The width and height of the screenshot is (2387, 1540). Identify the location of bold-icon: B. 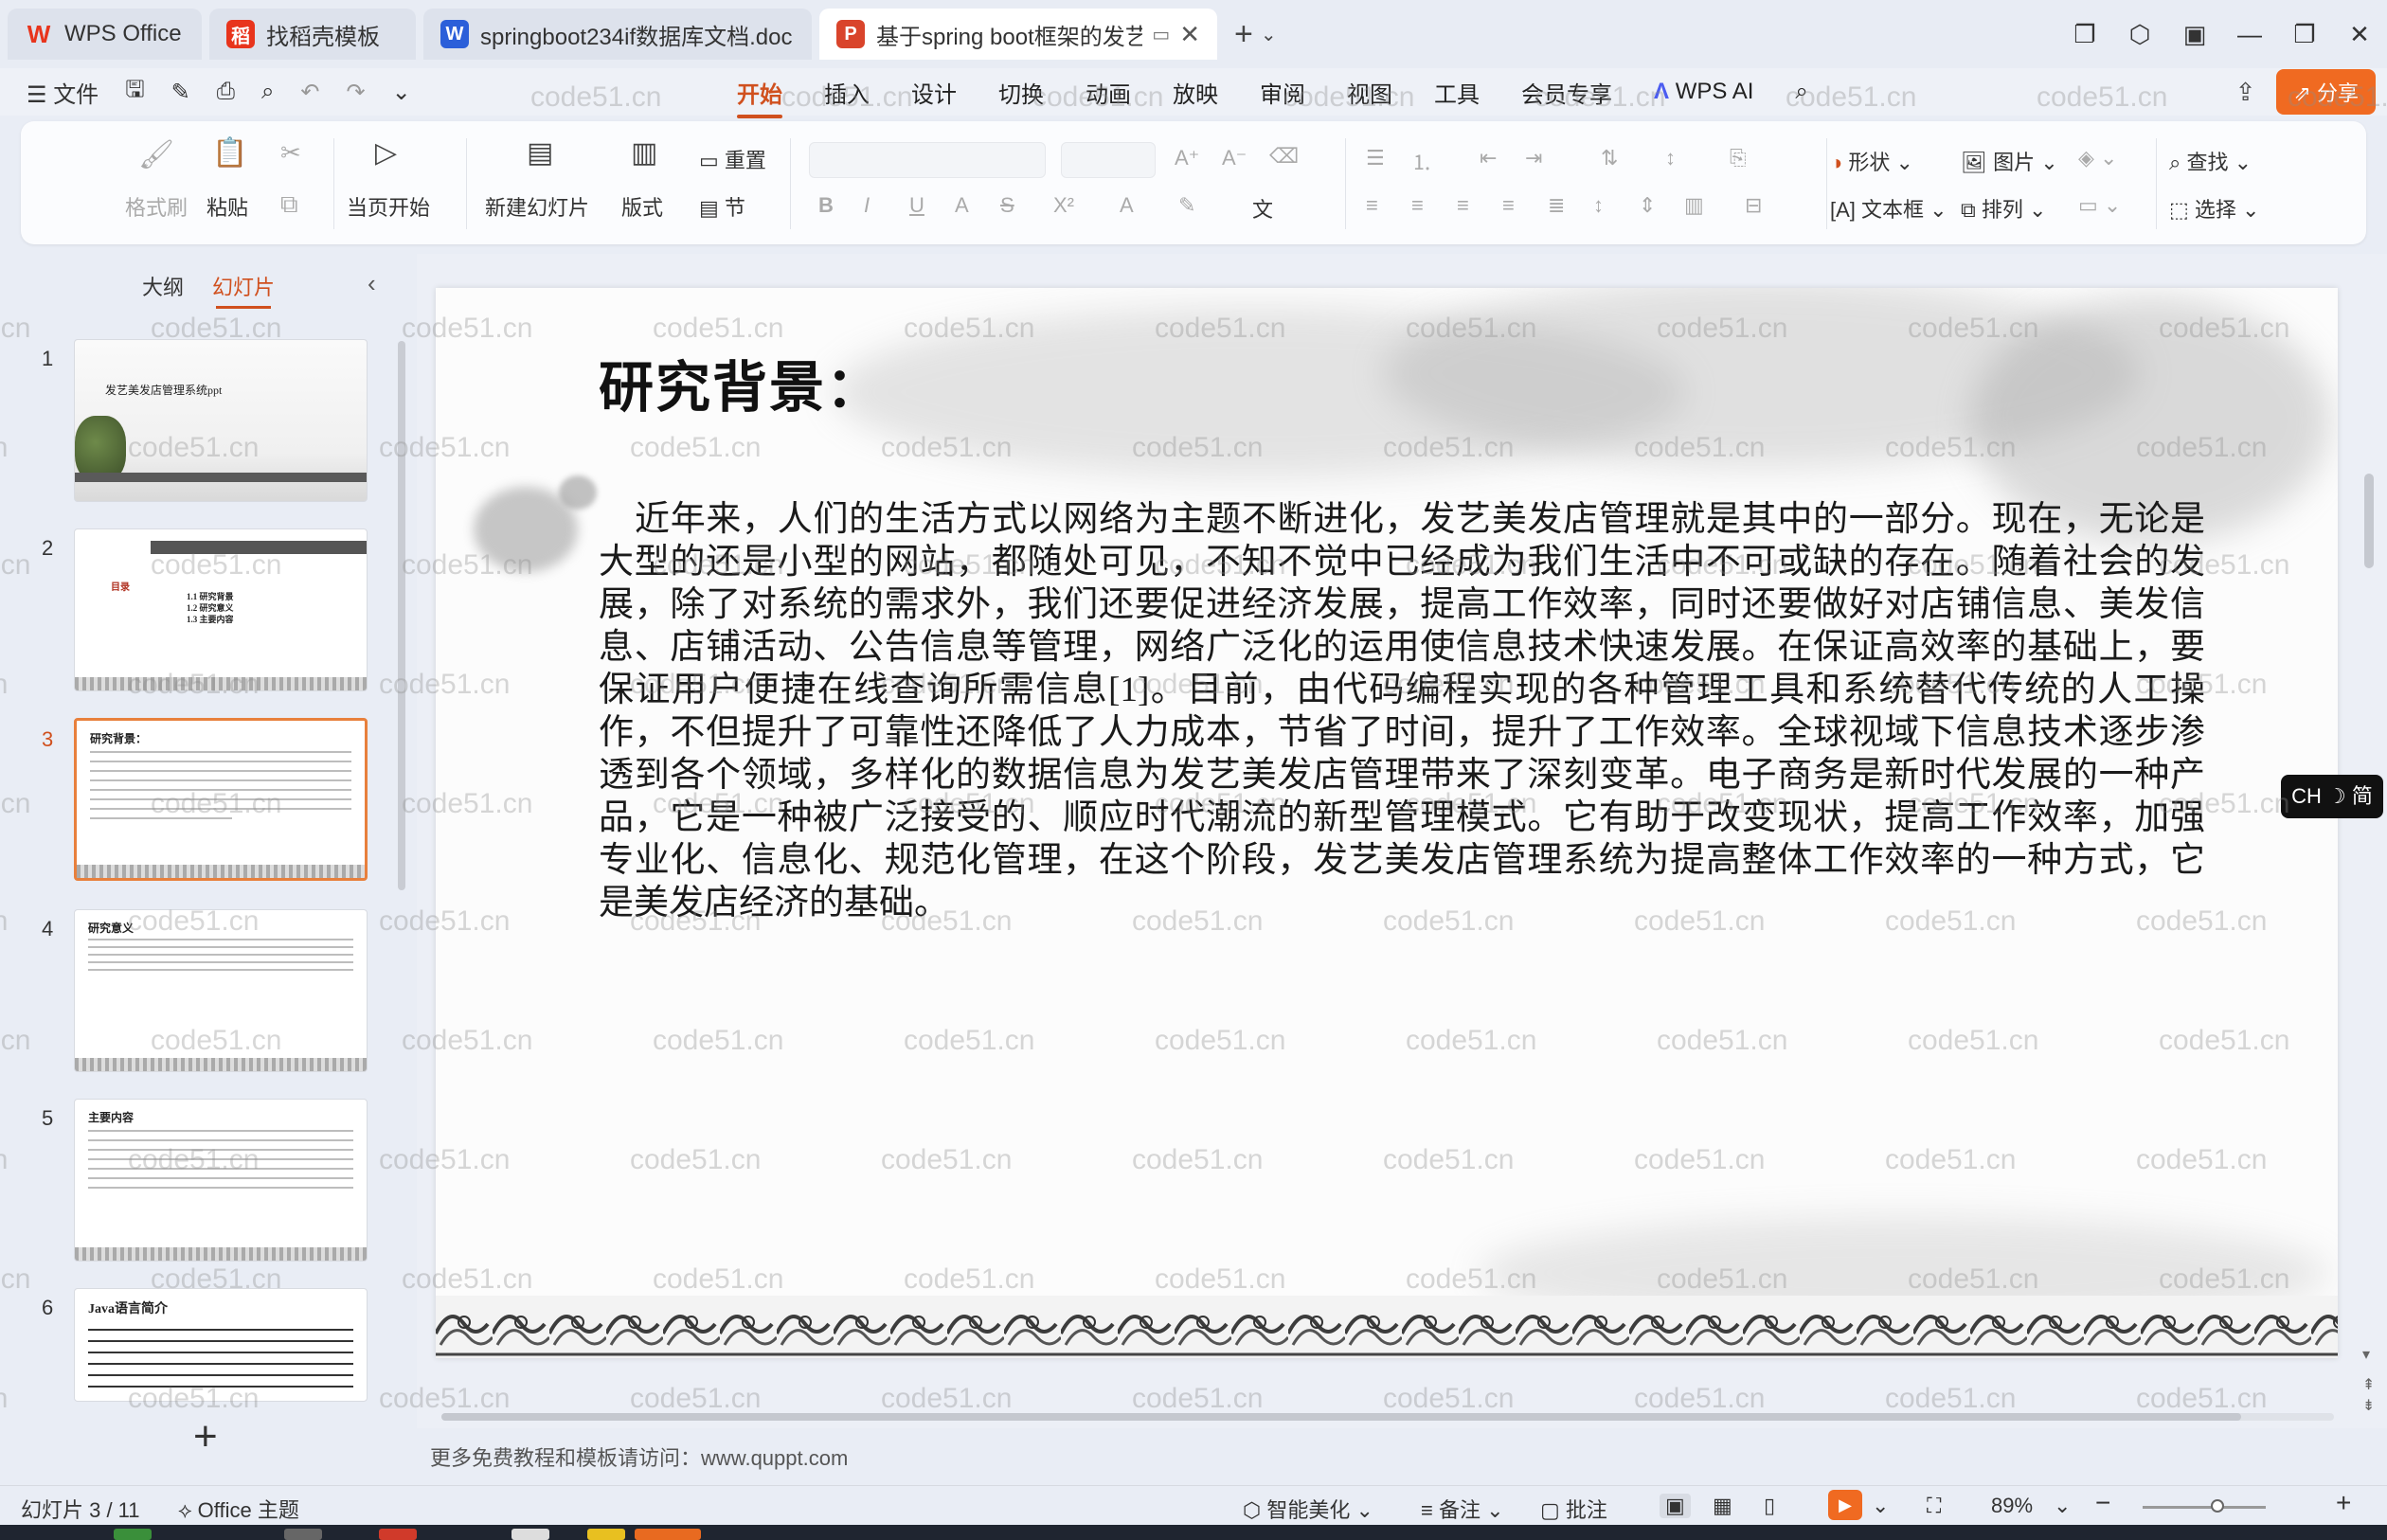
(826, 205).